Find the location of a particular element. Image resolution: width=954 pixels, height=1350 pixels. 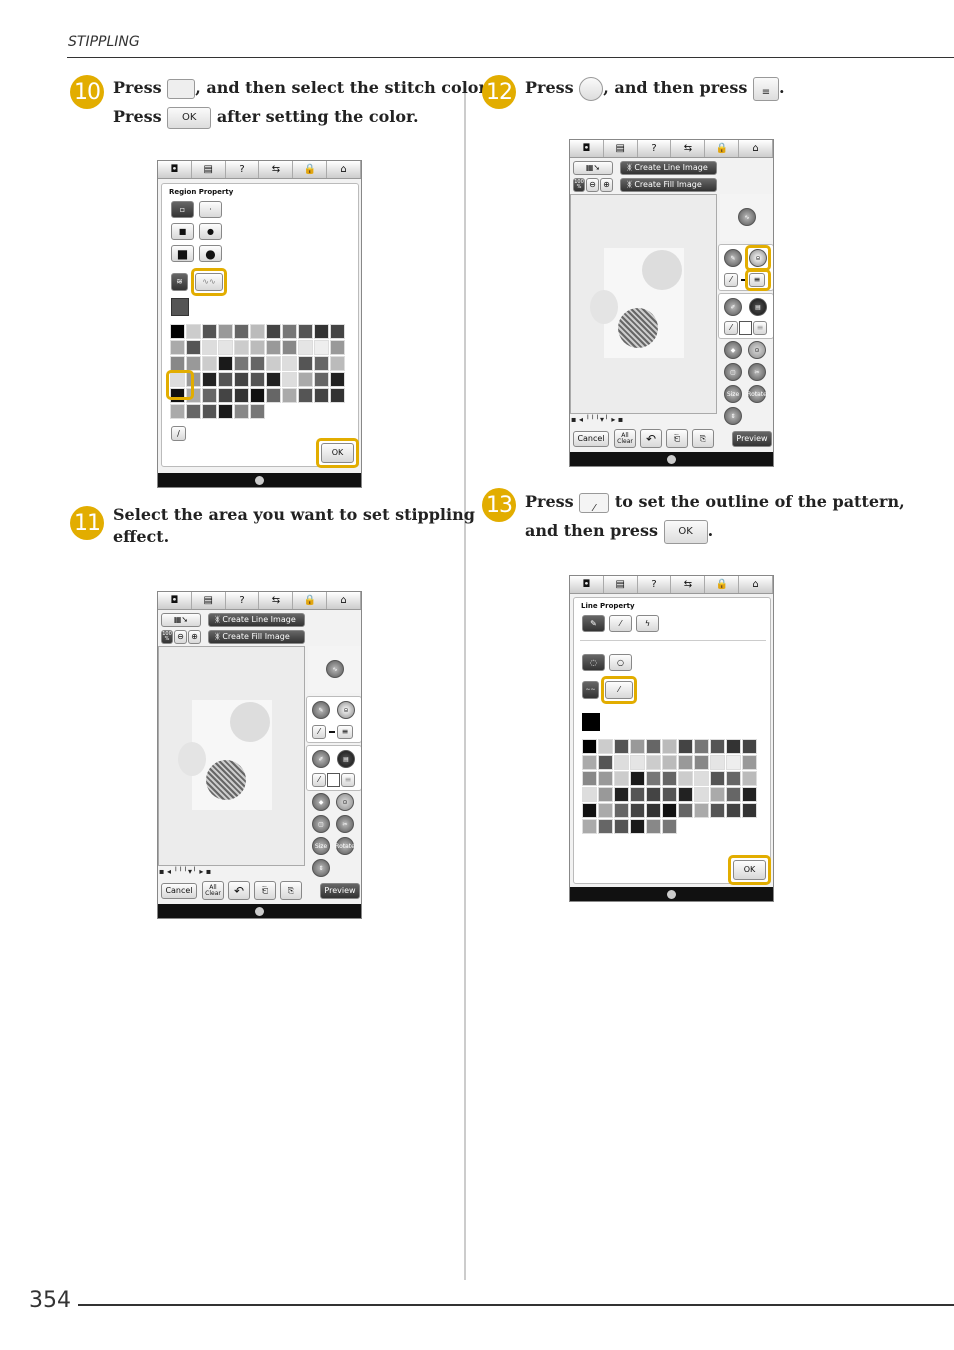

zigzag-stitch-button: ≋ is located at coordinates (179, 282).